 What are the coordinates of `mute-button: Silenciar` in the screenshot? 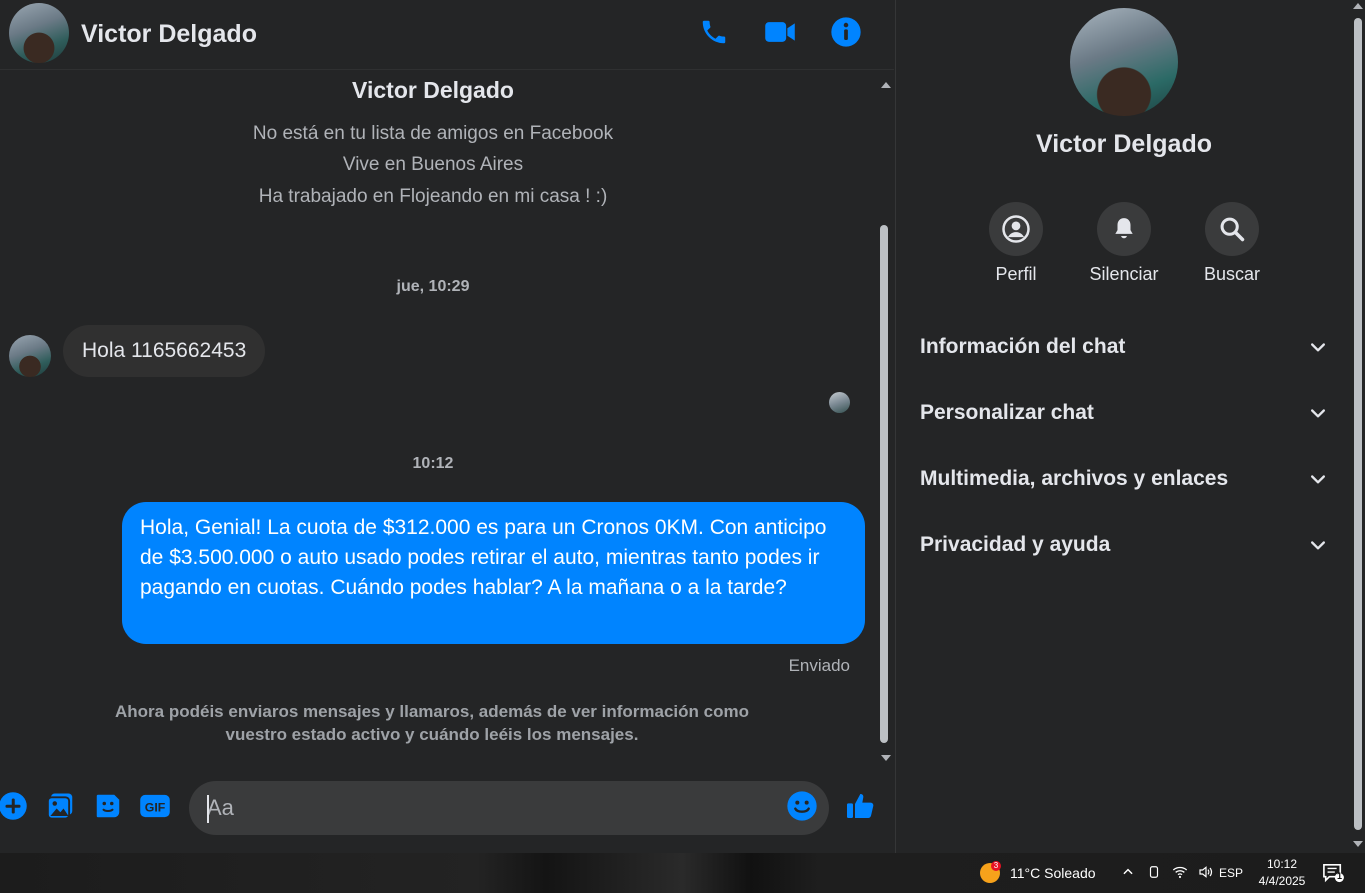 It's located at (1124, 243).